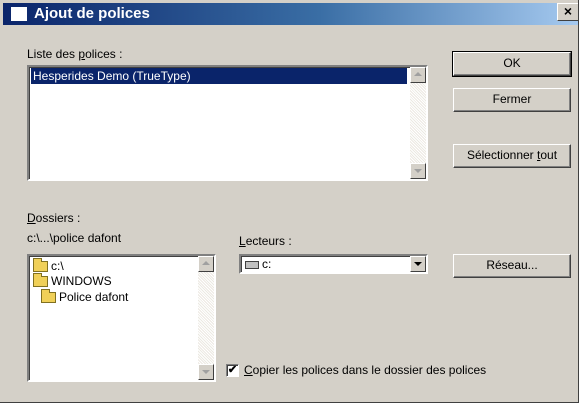 The height and width of the screenshot is (403, 579). I want to click on title-bar: Ajout de polices, so click(290, 14).